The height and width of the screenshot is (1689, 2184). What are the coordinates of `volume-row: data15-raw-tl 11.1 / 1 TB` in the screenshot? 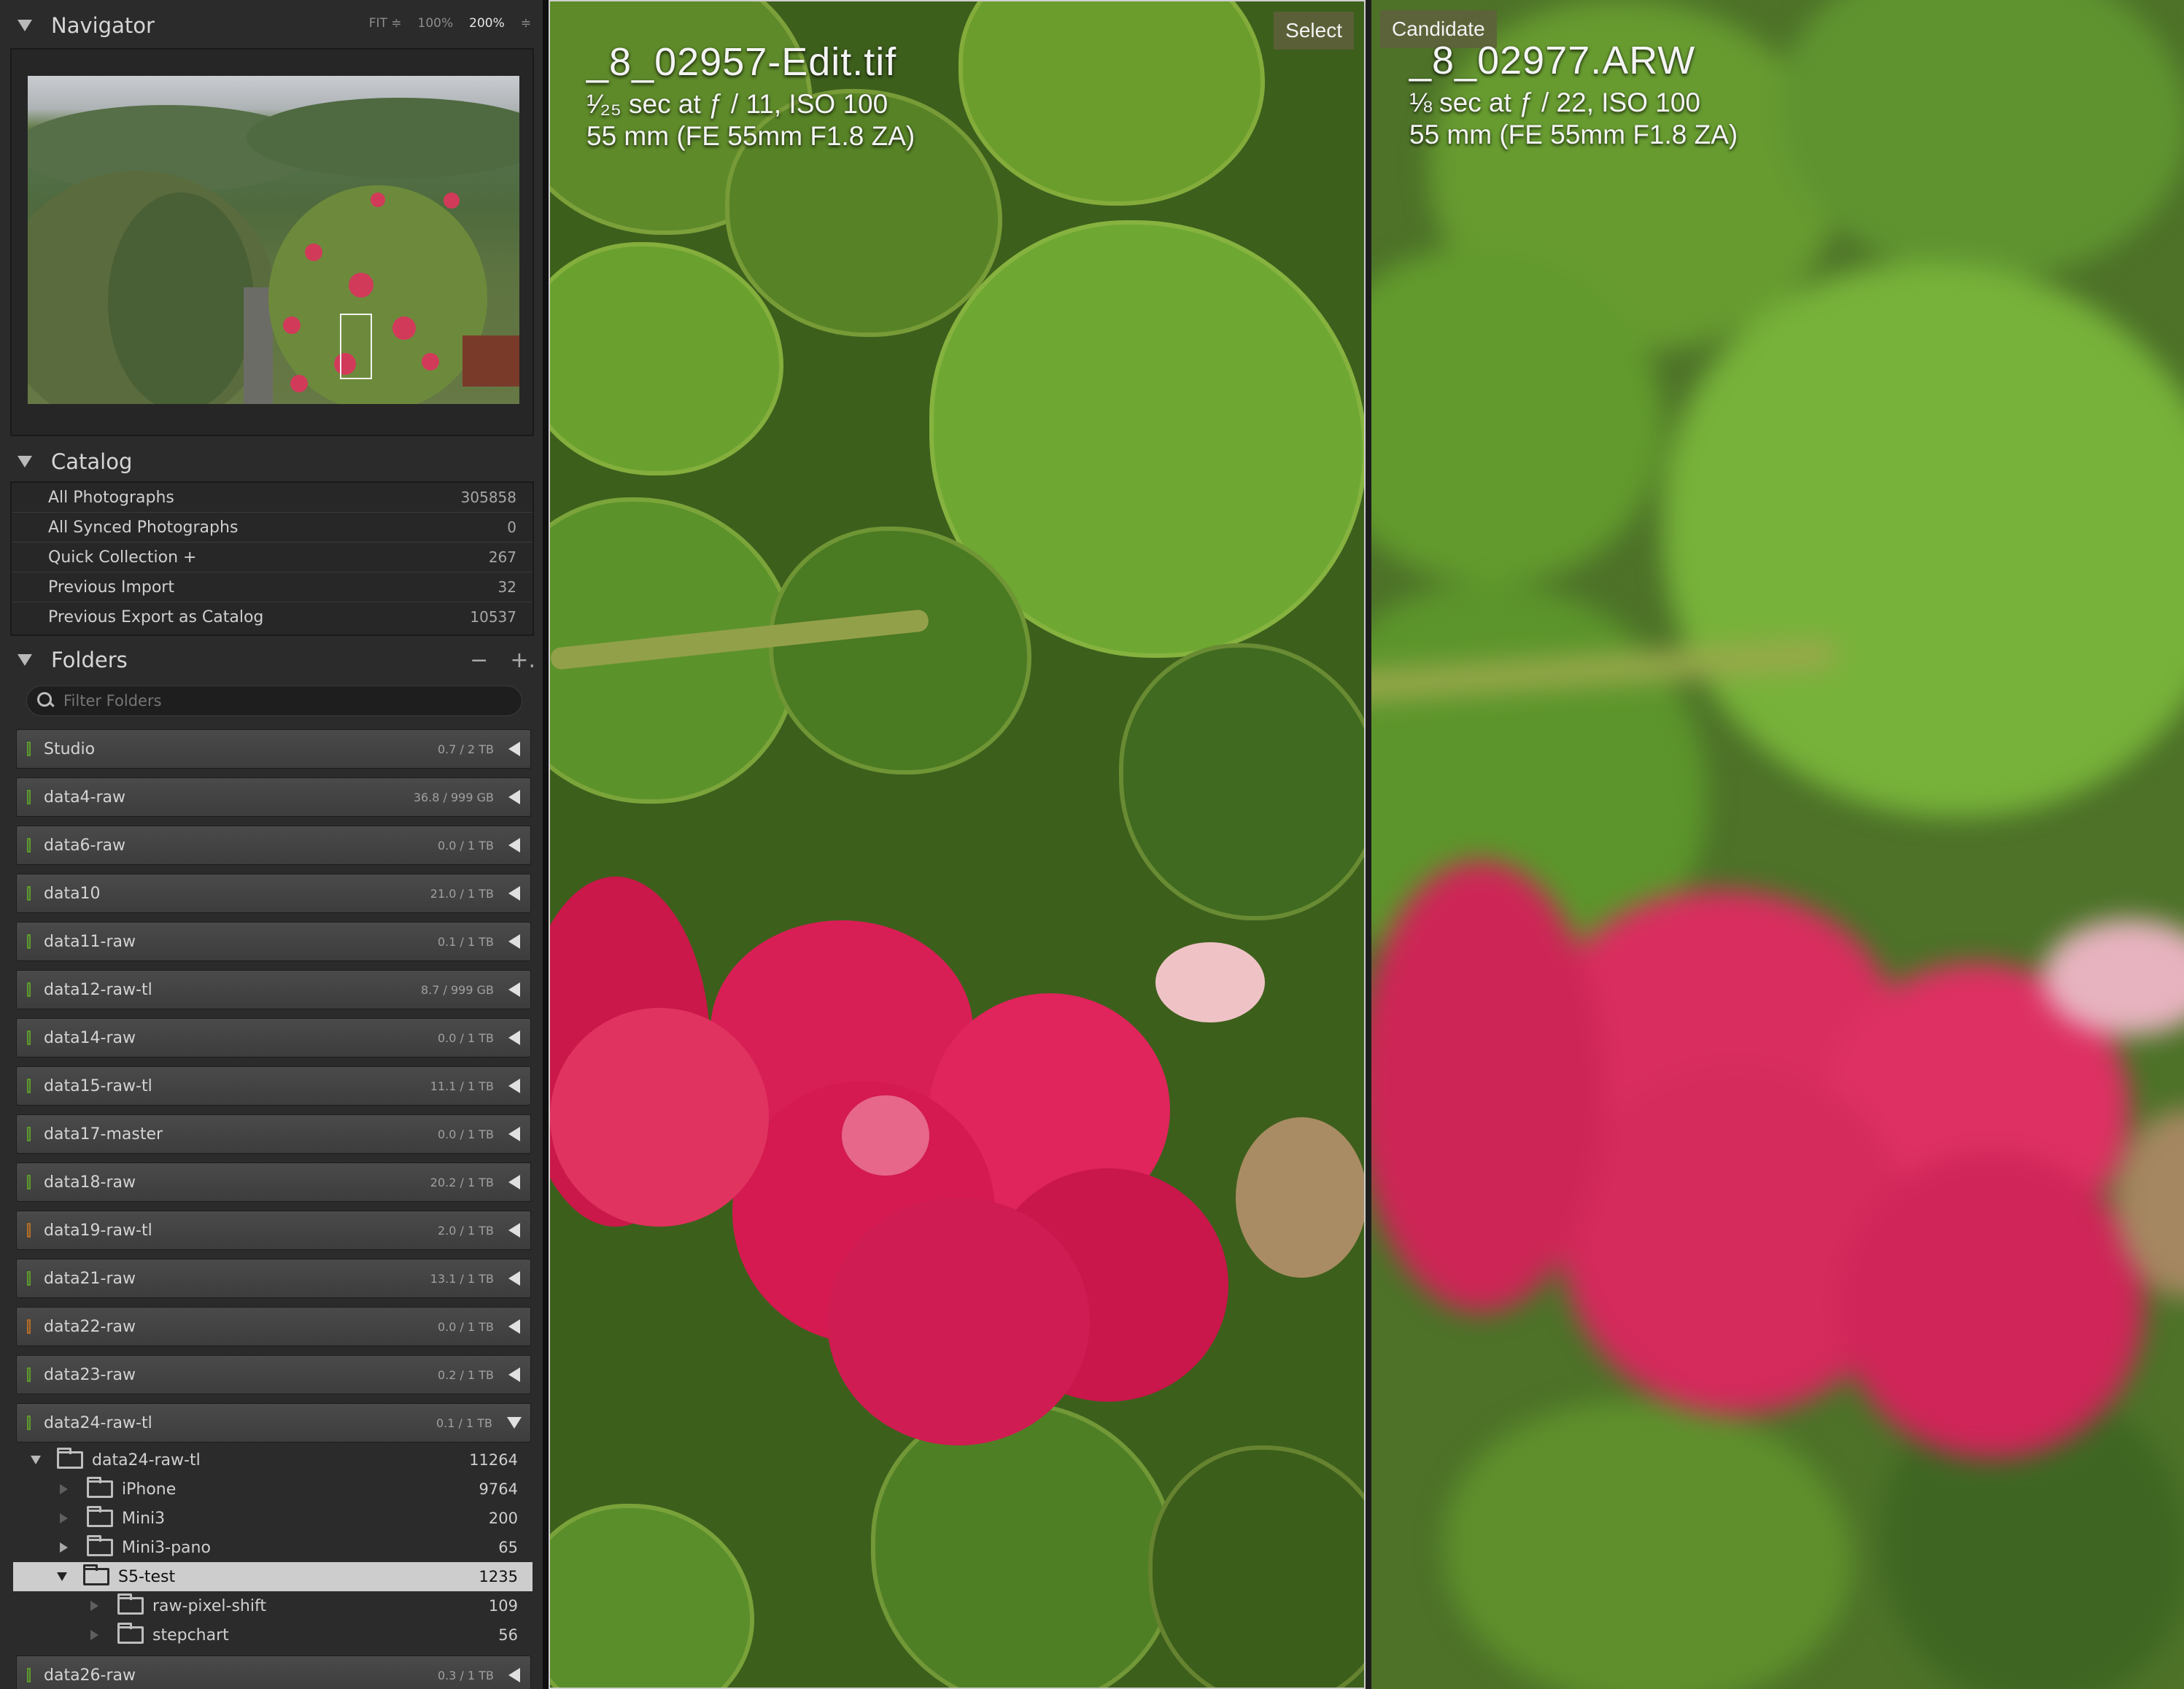 It's located at (273, 1086).